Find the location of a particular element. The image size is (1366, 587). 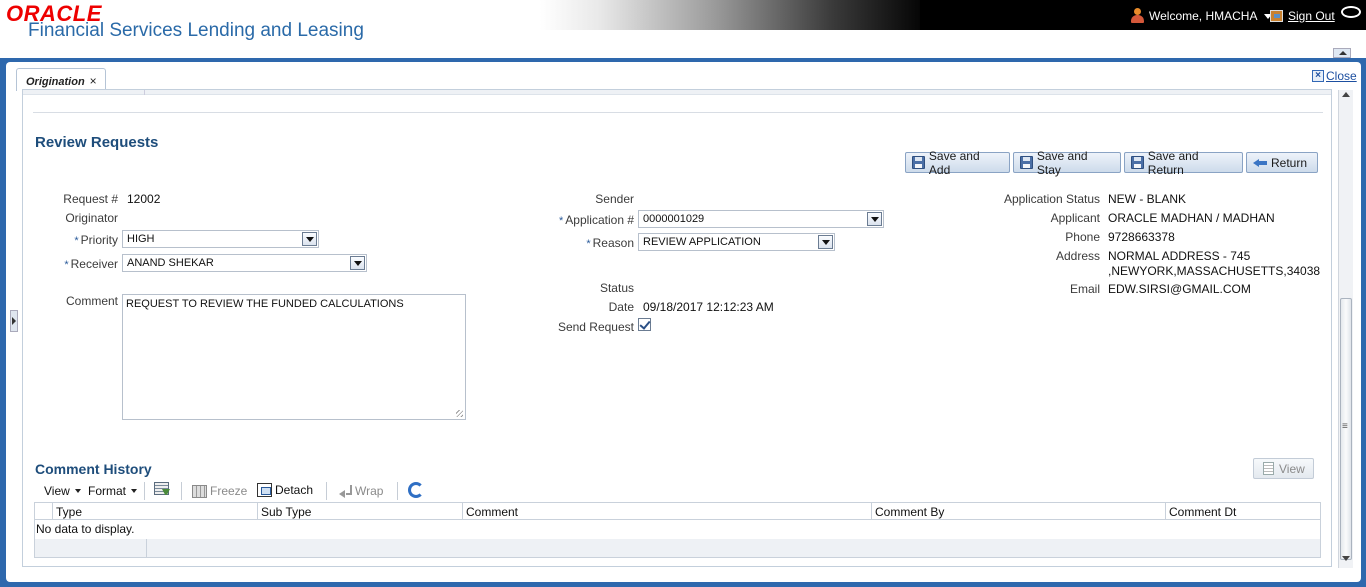

vertical-scrollbar is located at coordinates (1345, 329).